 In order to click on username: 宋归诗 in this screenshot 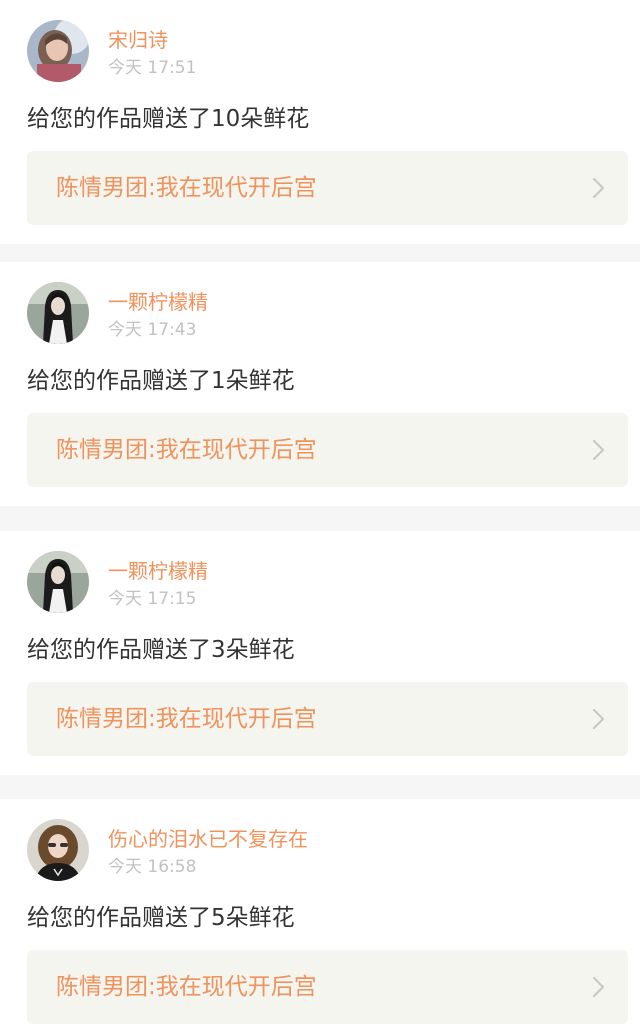, I will do `click(138, 40)`.